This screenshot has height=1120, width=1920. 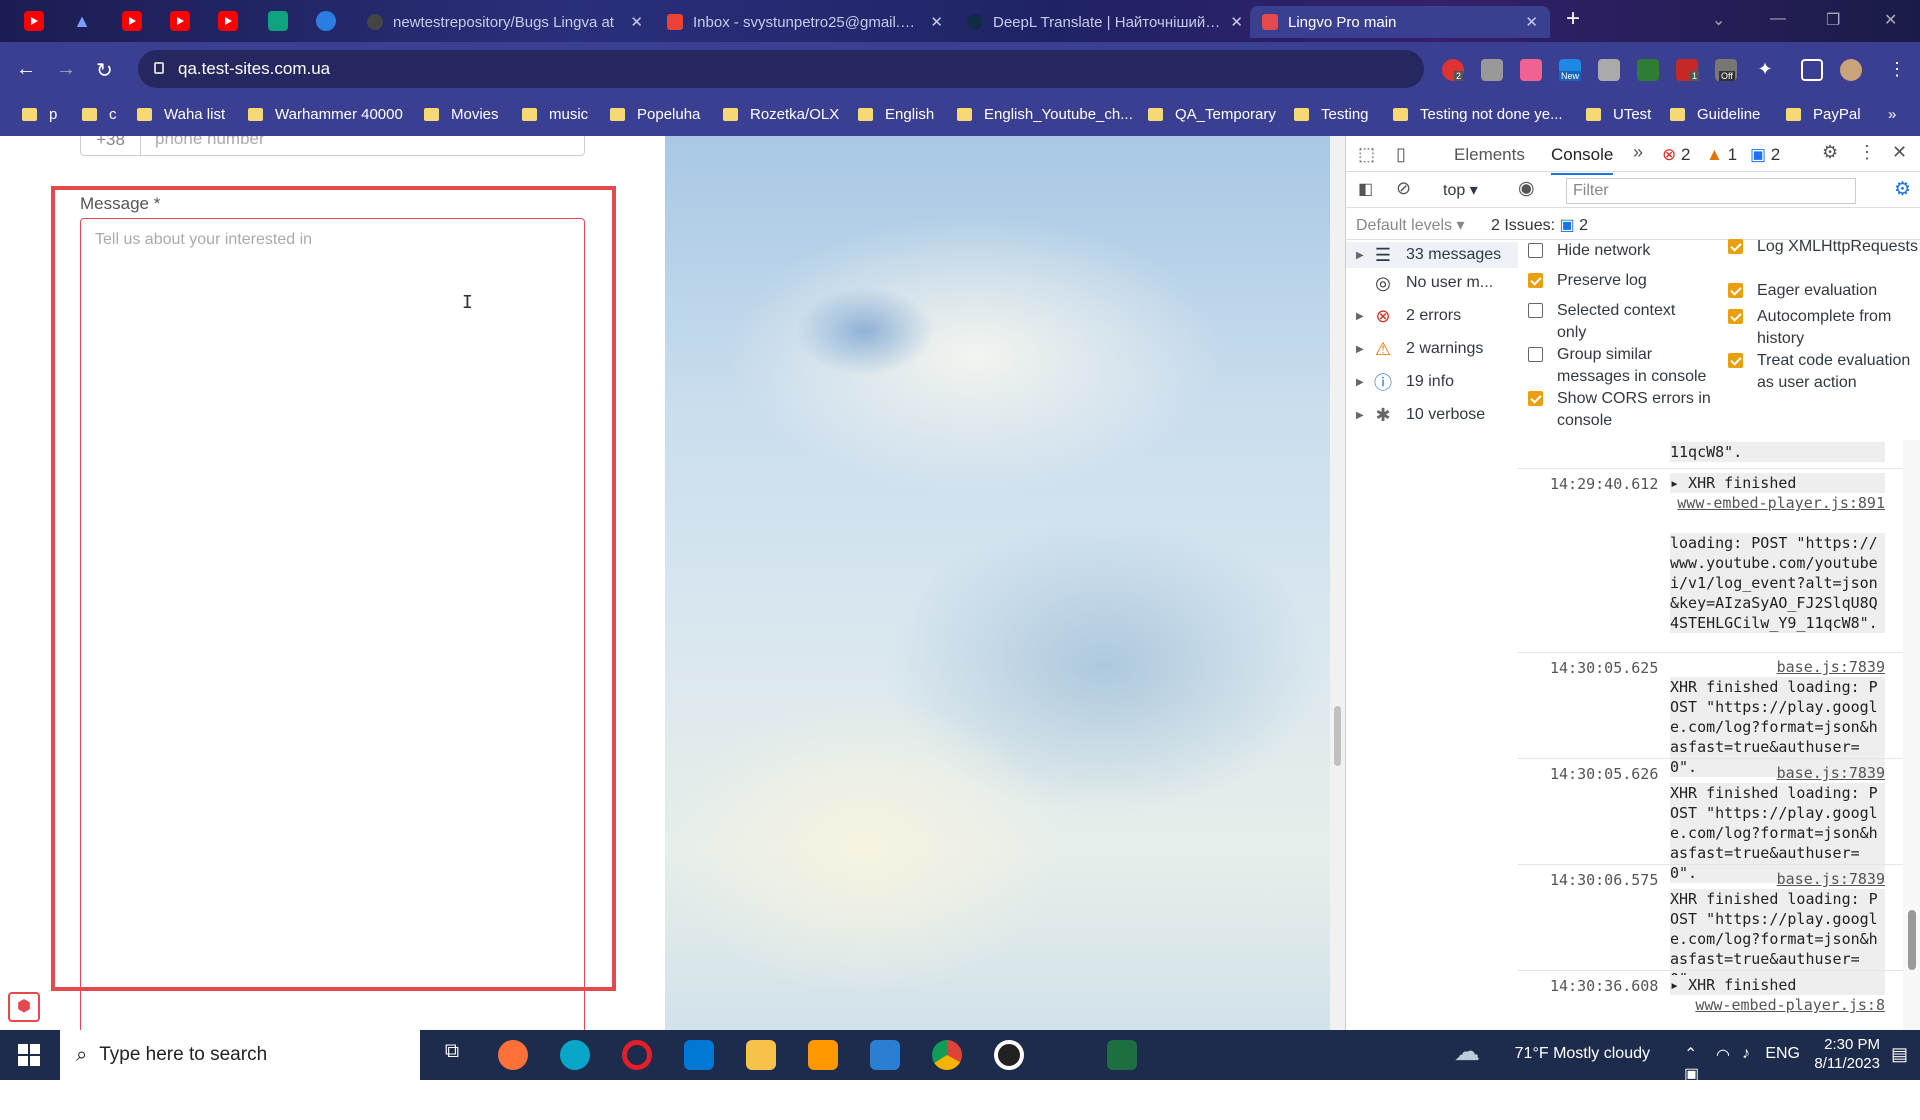 I want to click on new-extension-icon: New, so click(x=1570, y=70).